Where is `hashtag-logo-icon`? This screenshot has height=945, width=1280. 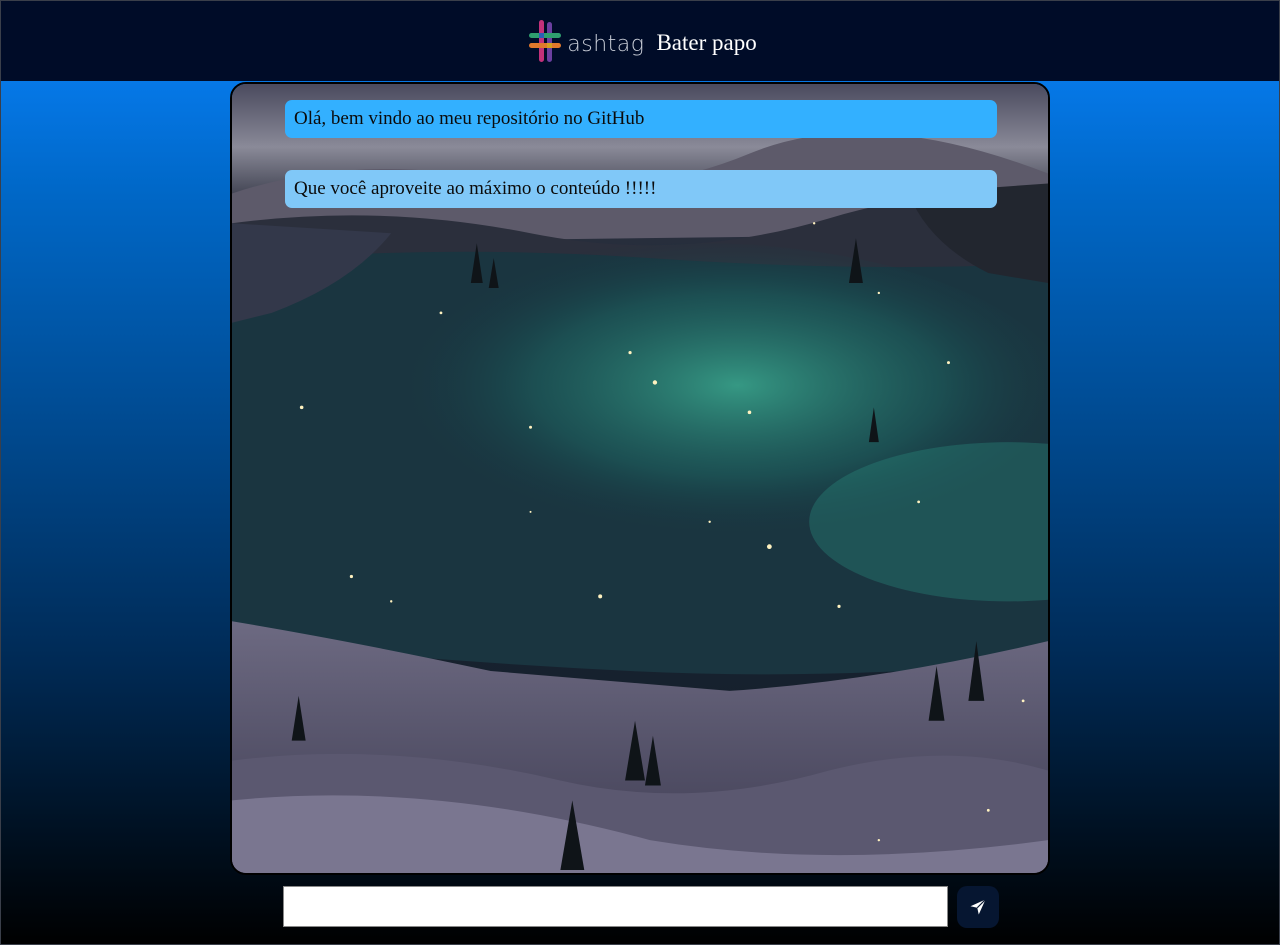 hashtag-logo-icon is located at coordinates (545, 41).